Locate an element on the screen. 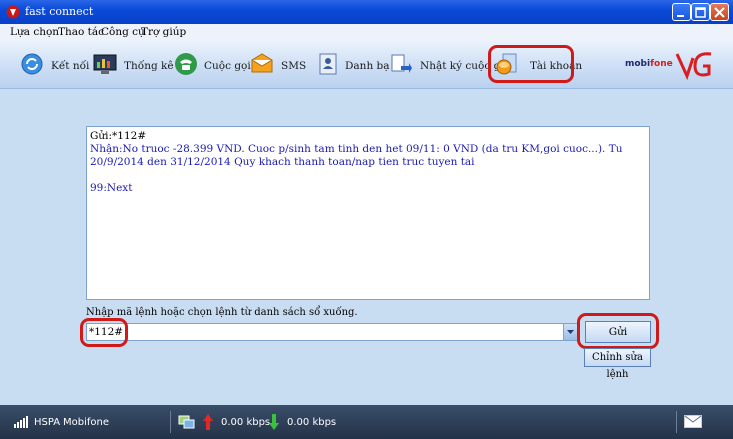 The height and width of the screenshot is (439, 733). upload-speed: 0.00 kbps is located at coordinates (246, 422).